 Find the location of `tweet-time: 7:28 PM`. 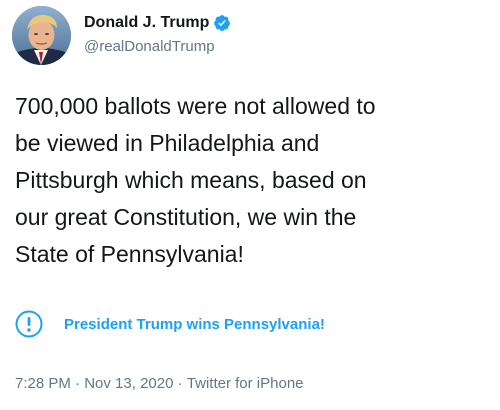

tweet-time: 7:28 PM is located at coordinates (43, 383).